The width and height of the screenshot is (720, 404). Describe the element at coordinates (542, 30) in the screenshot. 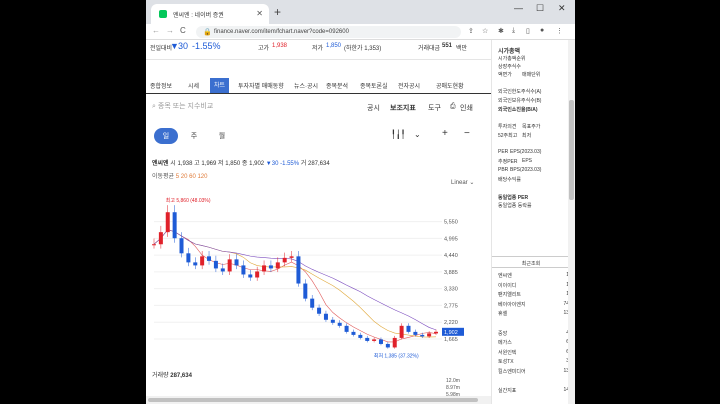

I see `profile-avatar-icon: ●` at that location.